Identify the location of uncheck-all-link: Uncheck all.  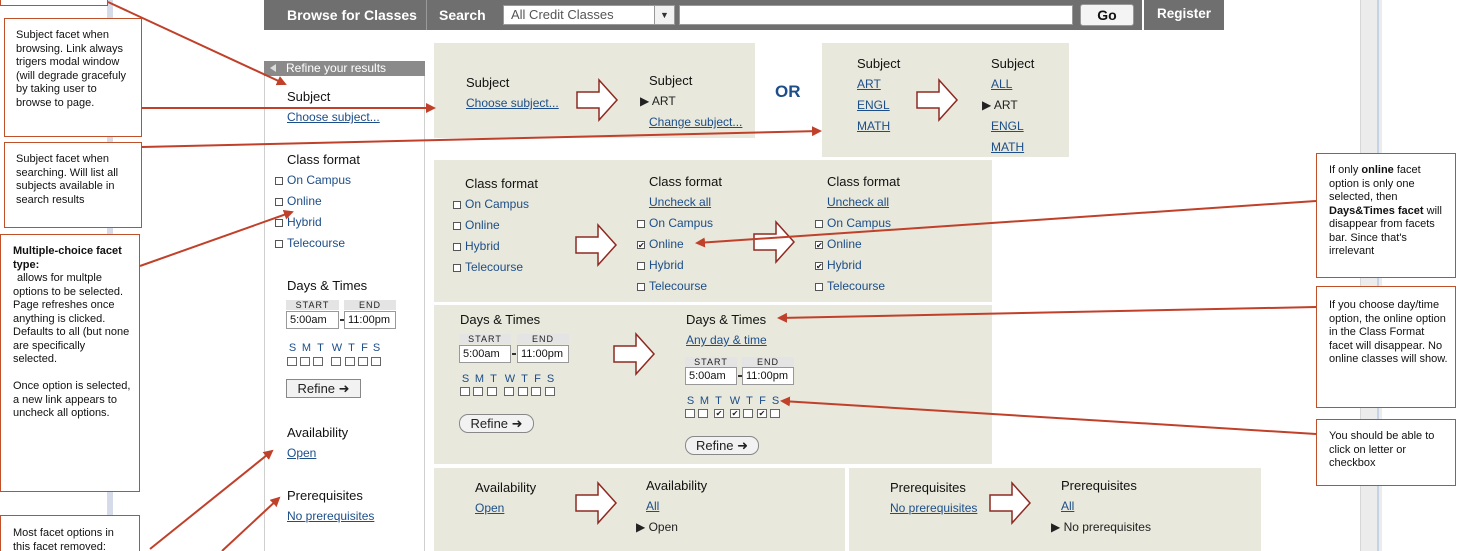
(858, 202).